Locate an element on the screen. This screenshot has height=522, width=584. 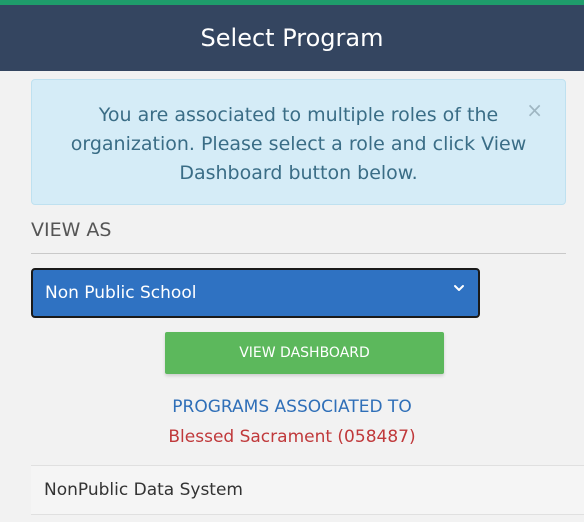
page-title: Select Program is located at coordinates (292, 38).